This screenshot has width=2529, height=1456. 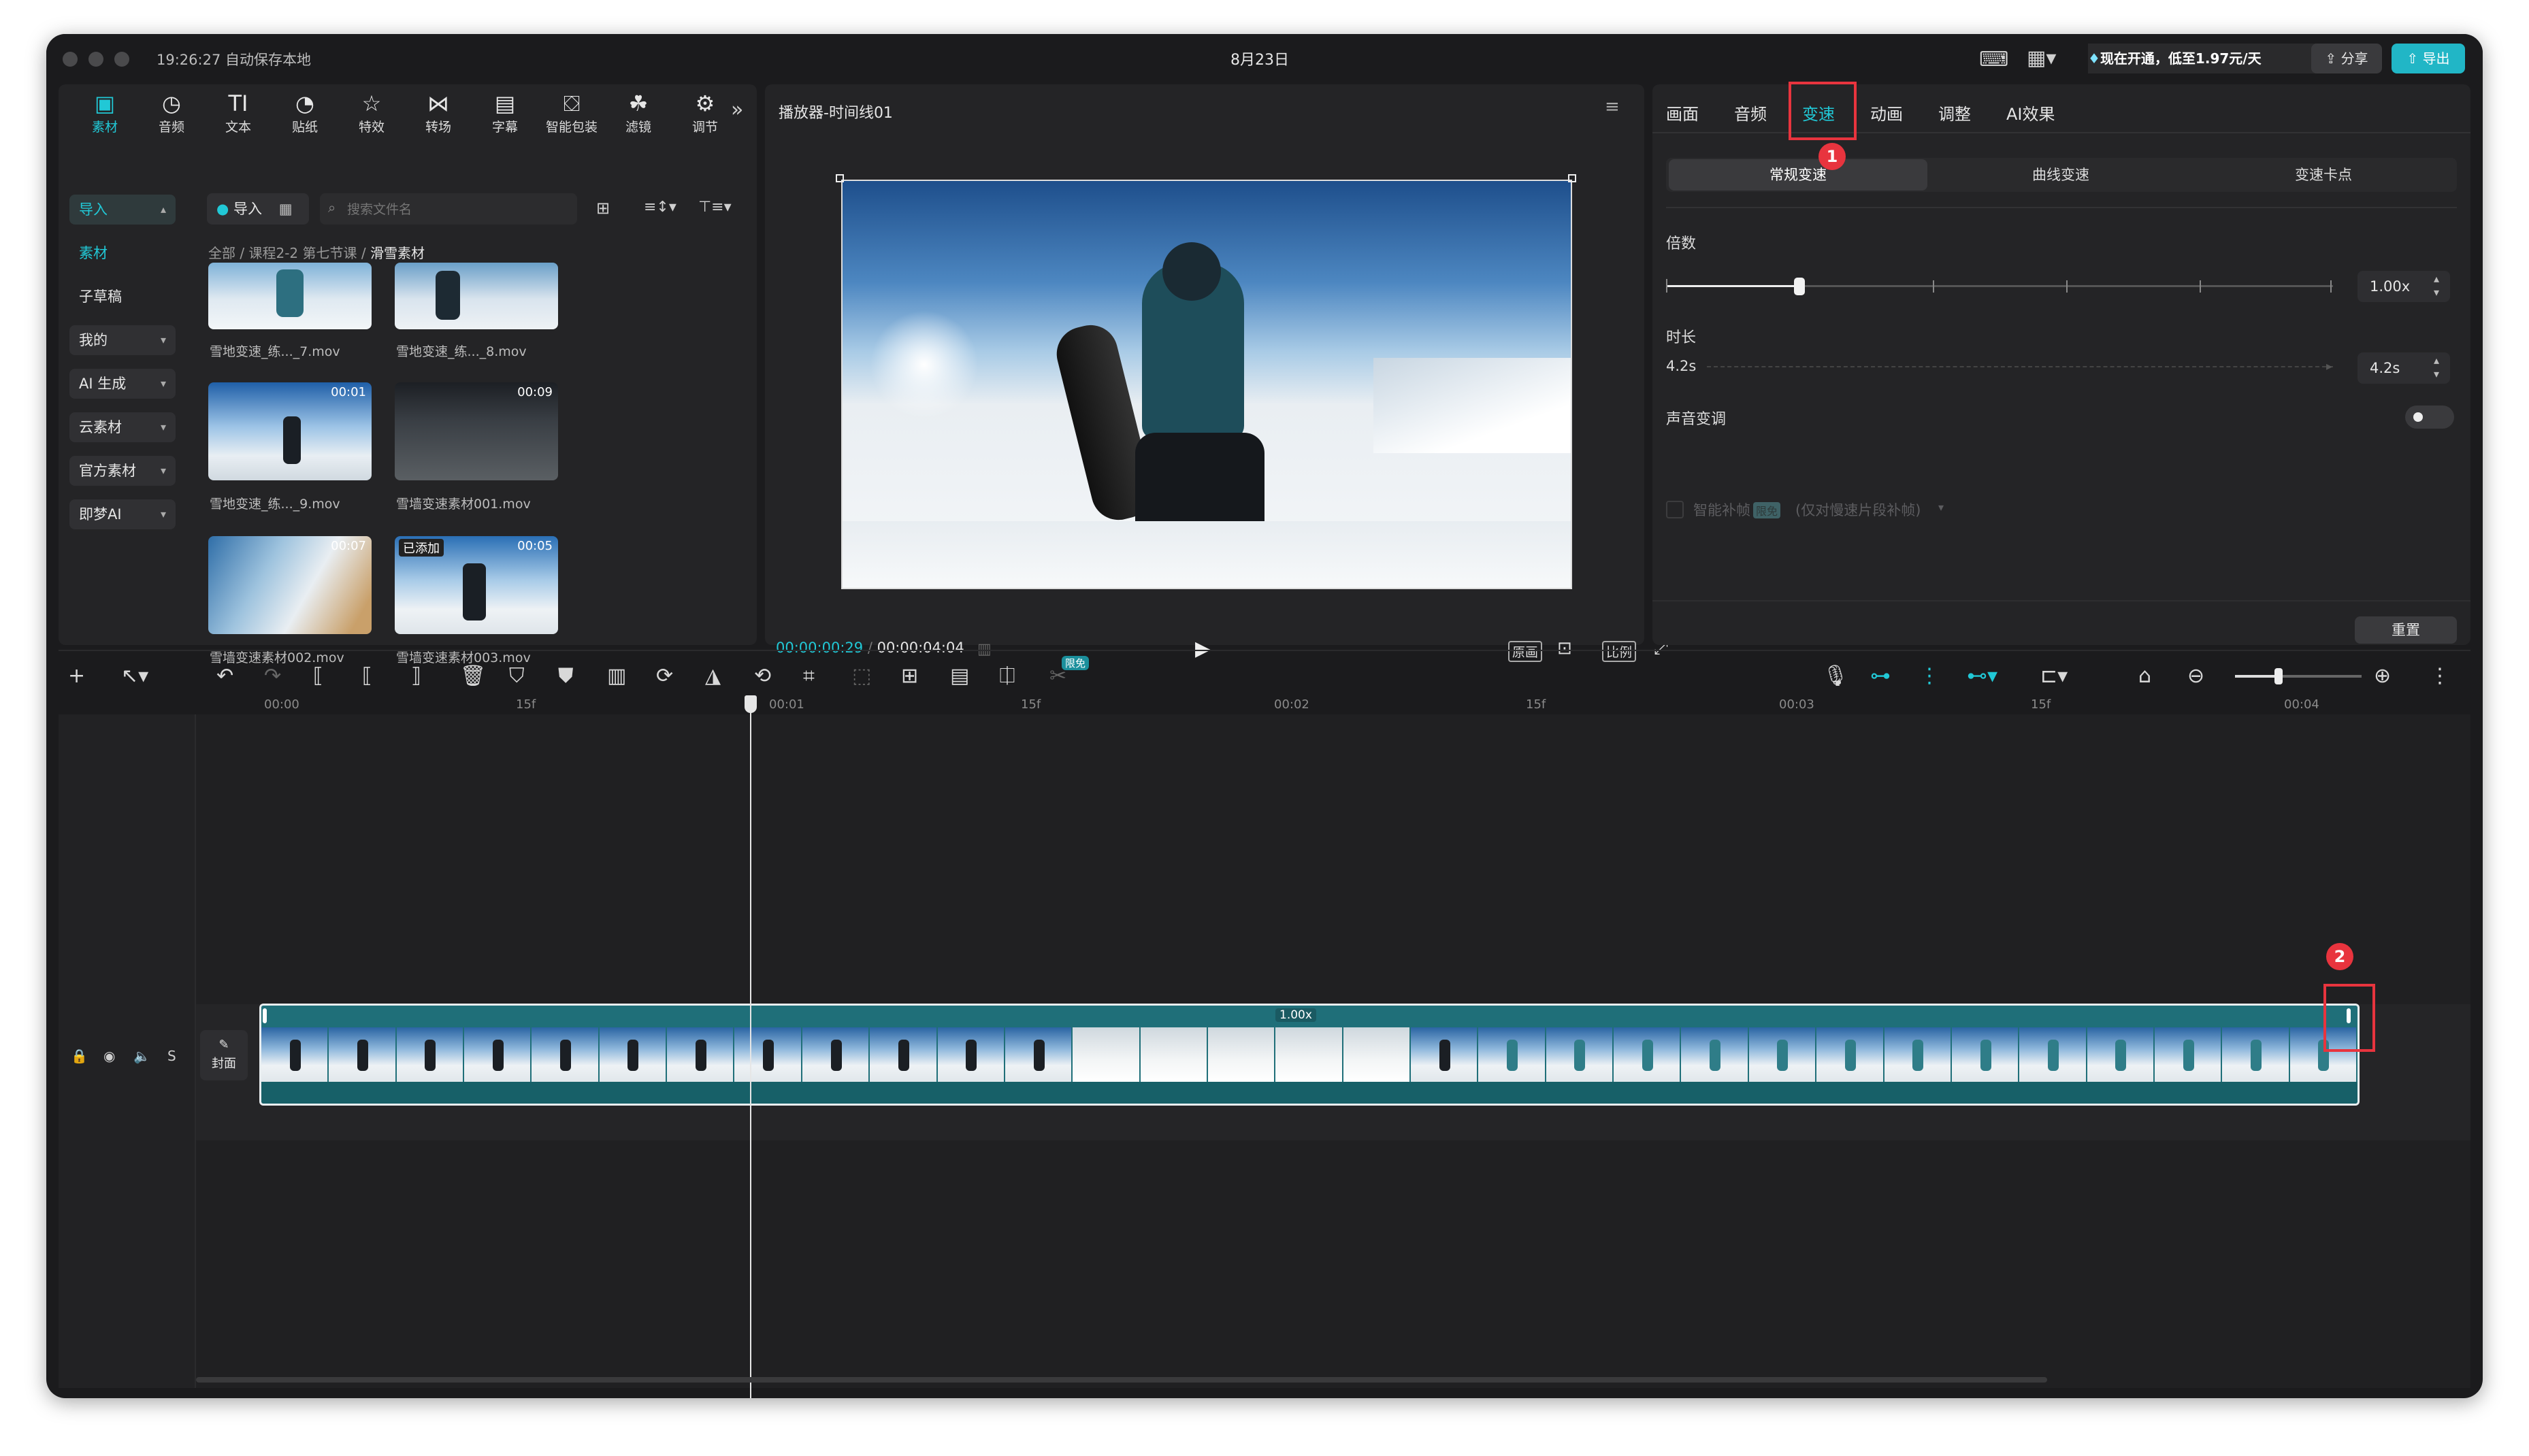 I want to click on reverse-icon: ⟳, so click(x=664, y=676).